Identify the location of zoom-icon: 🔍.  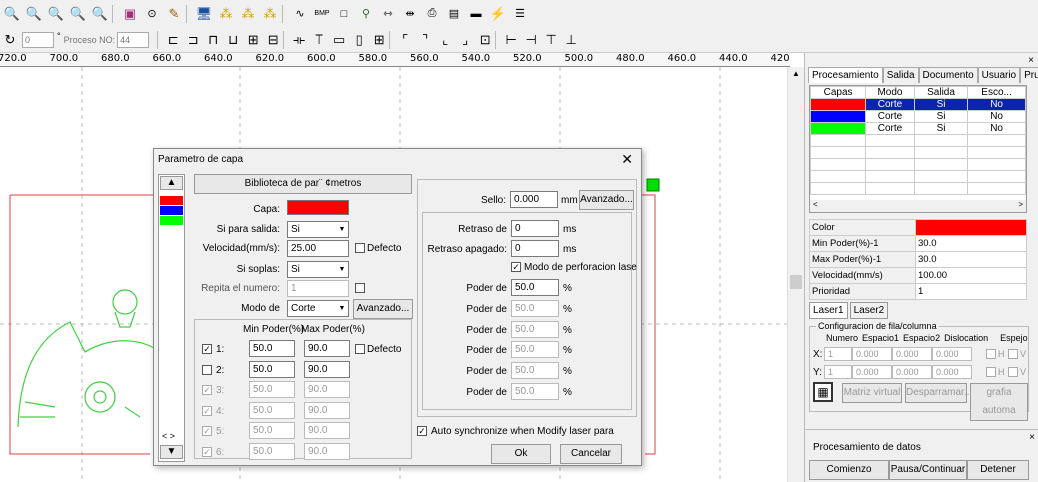
(12, 14).